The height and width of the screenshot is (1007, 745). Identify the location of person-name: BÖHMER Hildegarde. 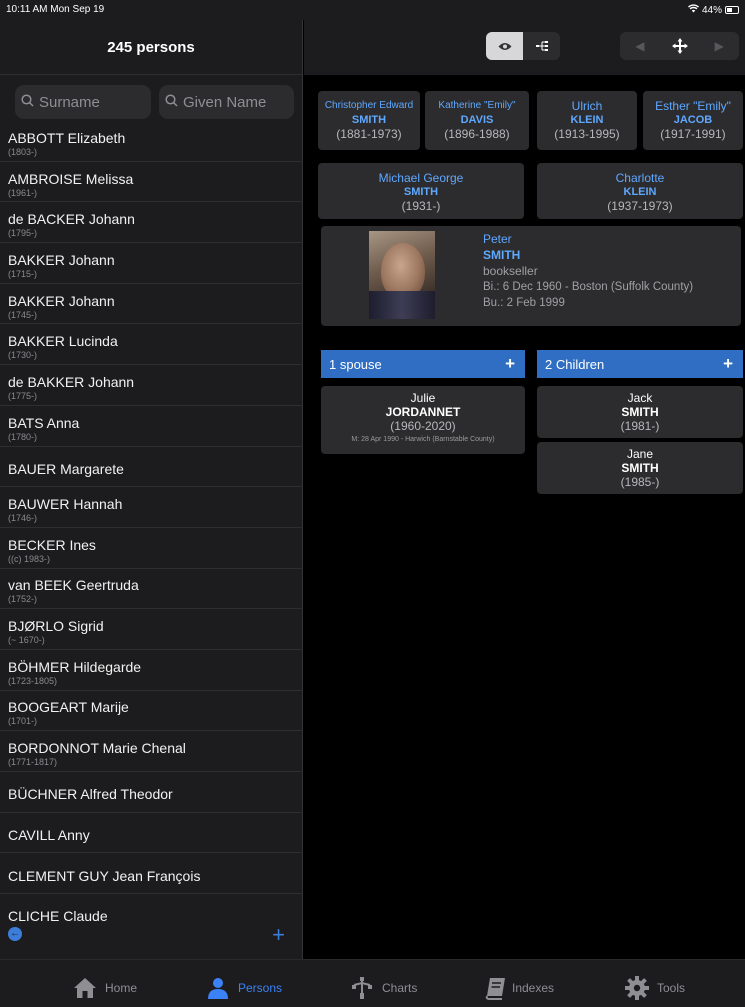
(75, 666).